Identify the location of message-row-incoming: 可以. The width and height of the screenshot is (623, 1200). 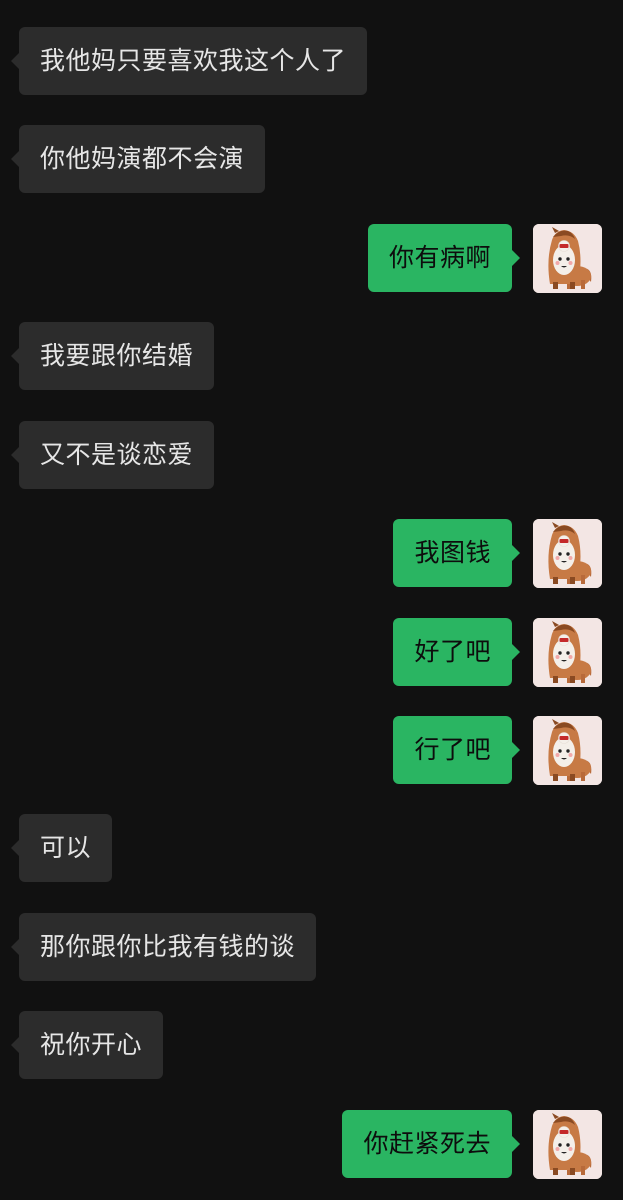
(311, 849).